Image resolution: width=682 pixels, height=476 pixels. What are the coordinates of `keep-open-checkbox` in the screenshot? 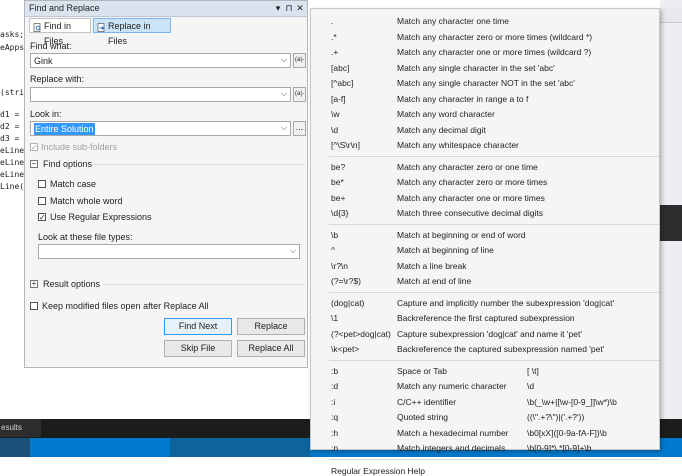 It's located at (34, 306).